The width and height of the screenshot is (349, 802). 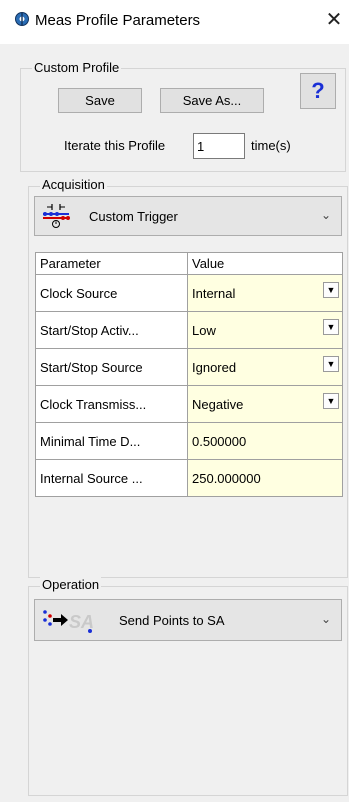 What do you see at coordinates (111, 367) in the screenshot?
I see `param-name: Start/Stop Source` at bounding box center [111, 367].